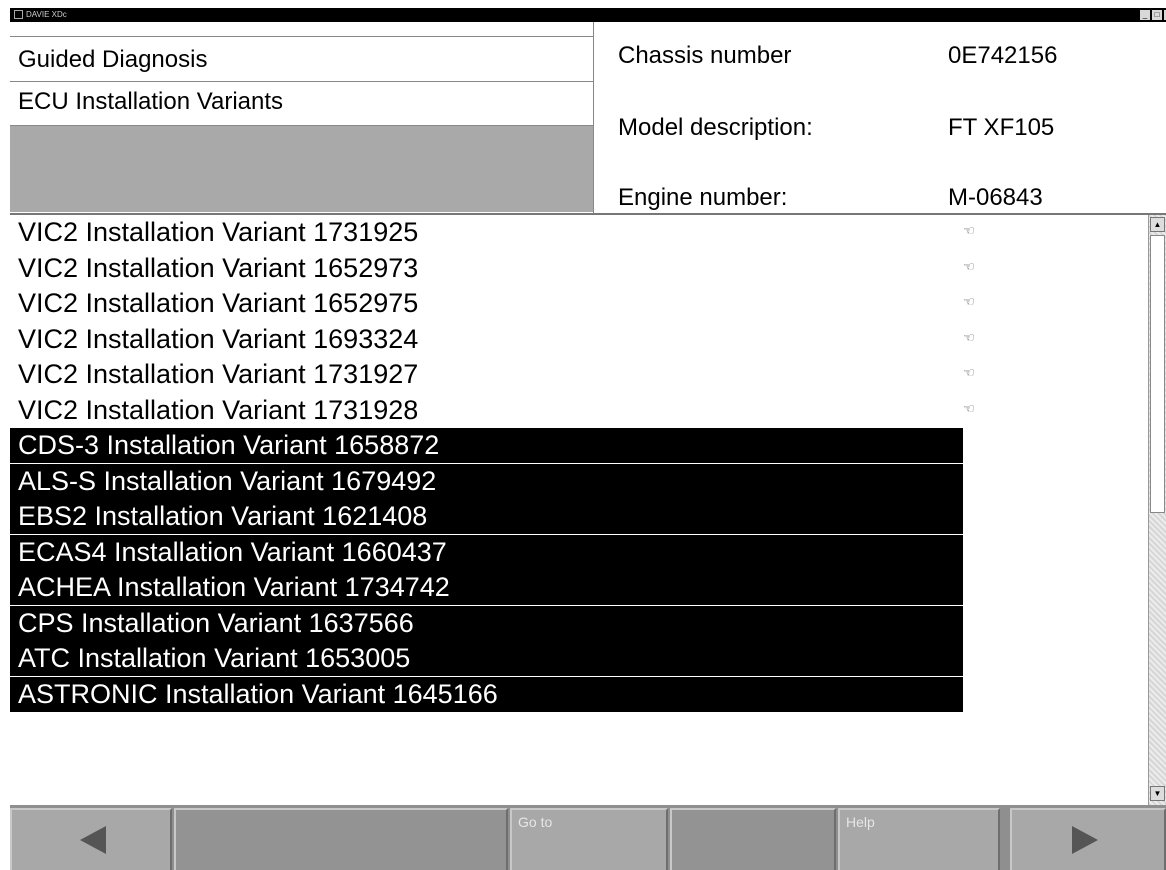  I want to click on window-title: DAVIE XDc, so click(46, 14).